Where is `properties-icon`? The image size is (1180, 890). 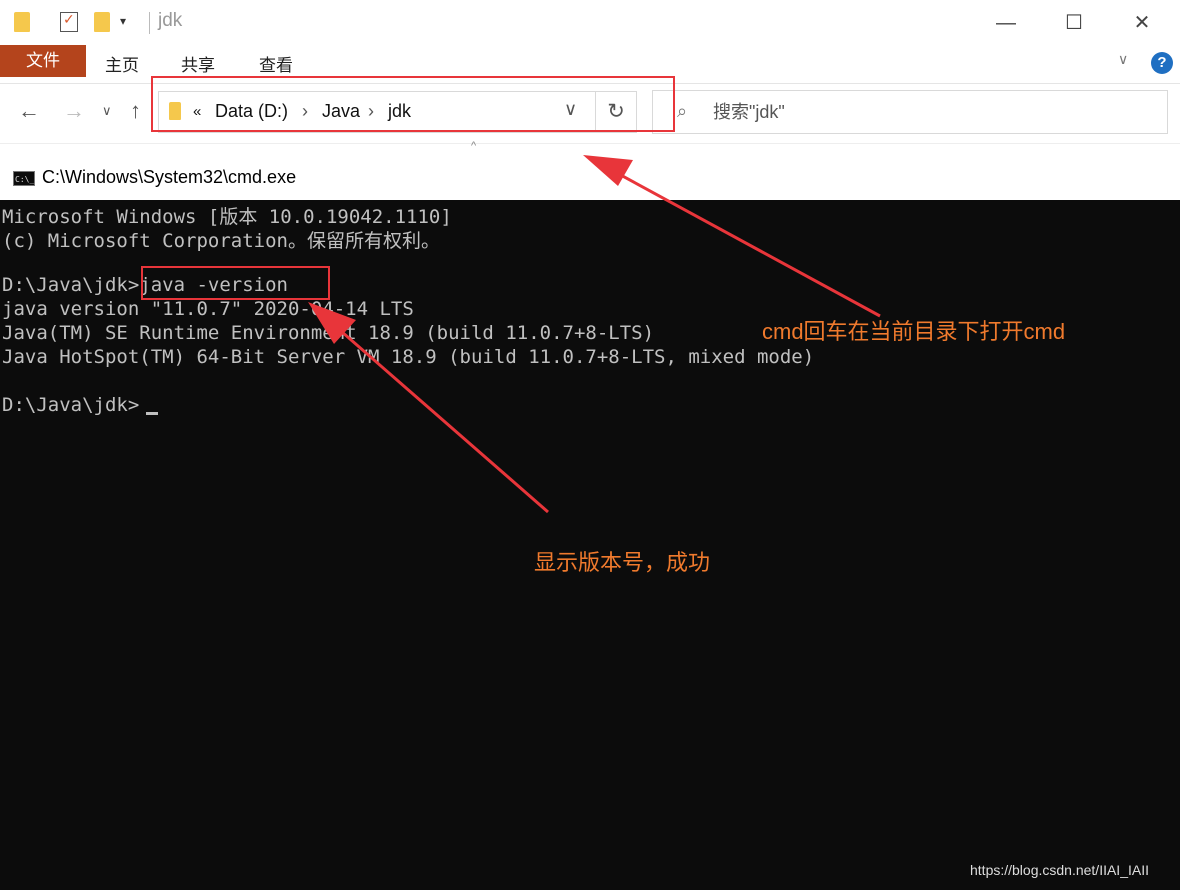 properties-icon is located at coordinates (69, 21).